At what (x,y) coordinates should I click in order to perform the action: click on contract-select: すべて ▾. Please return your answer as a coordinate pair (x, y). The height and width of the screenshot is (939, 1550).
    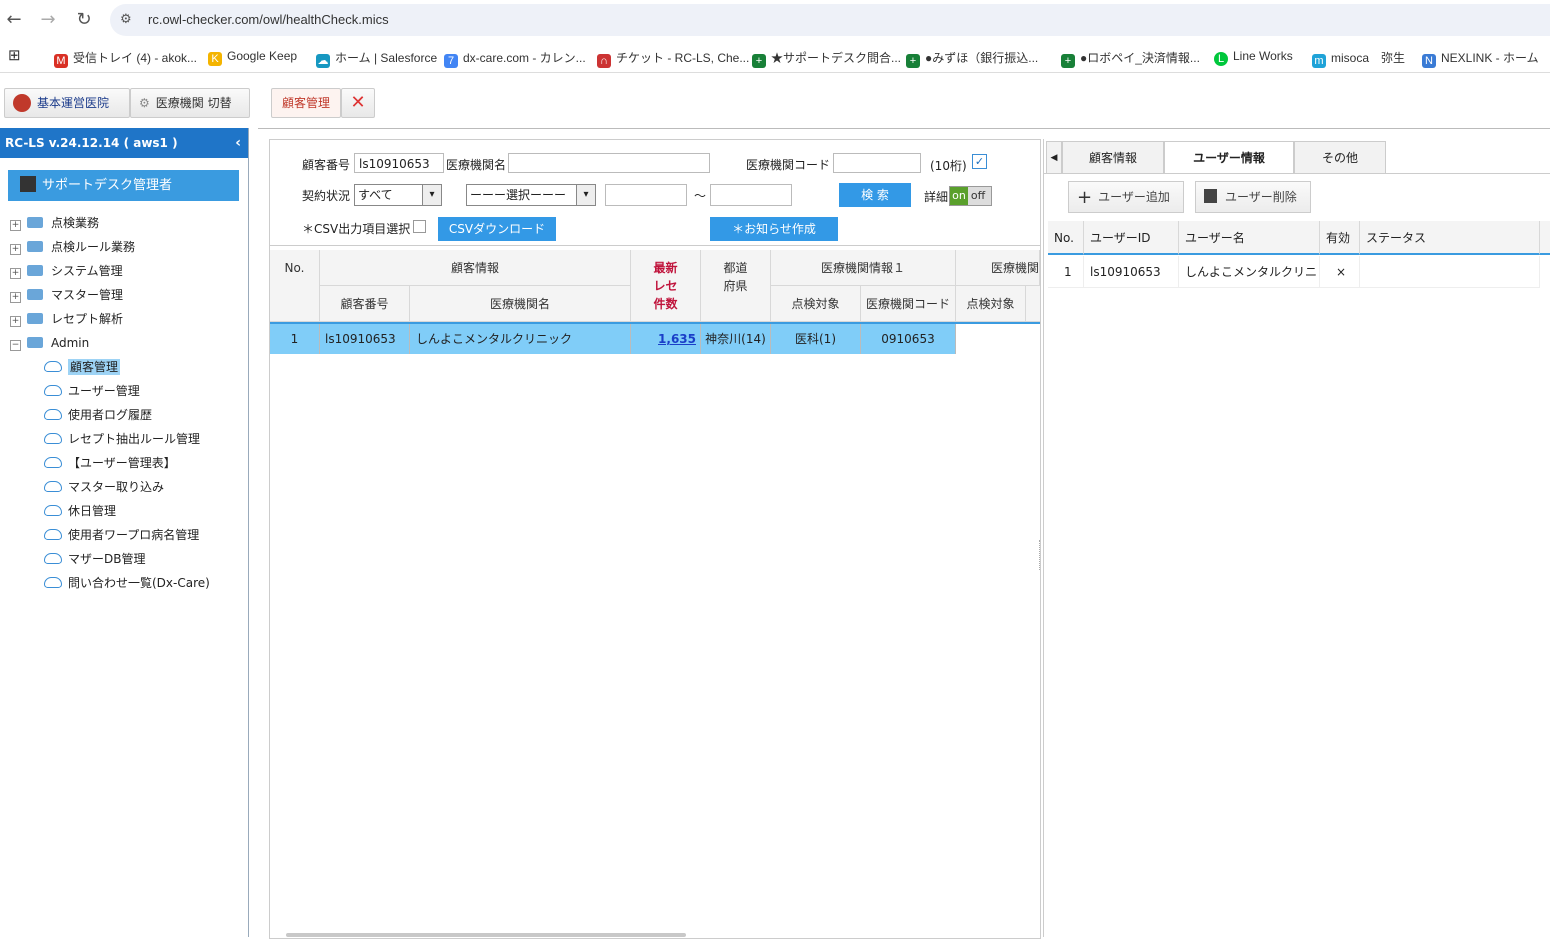
    Looking at the image, I should click on (398, 195).